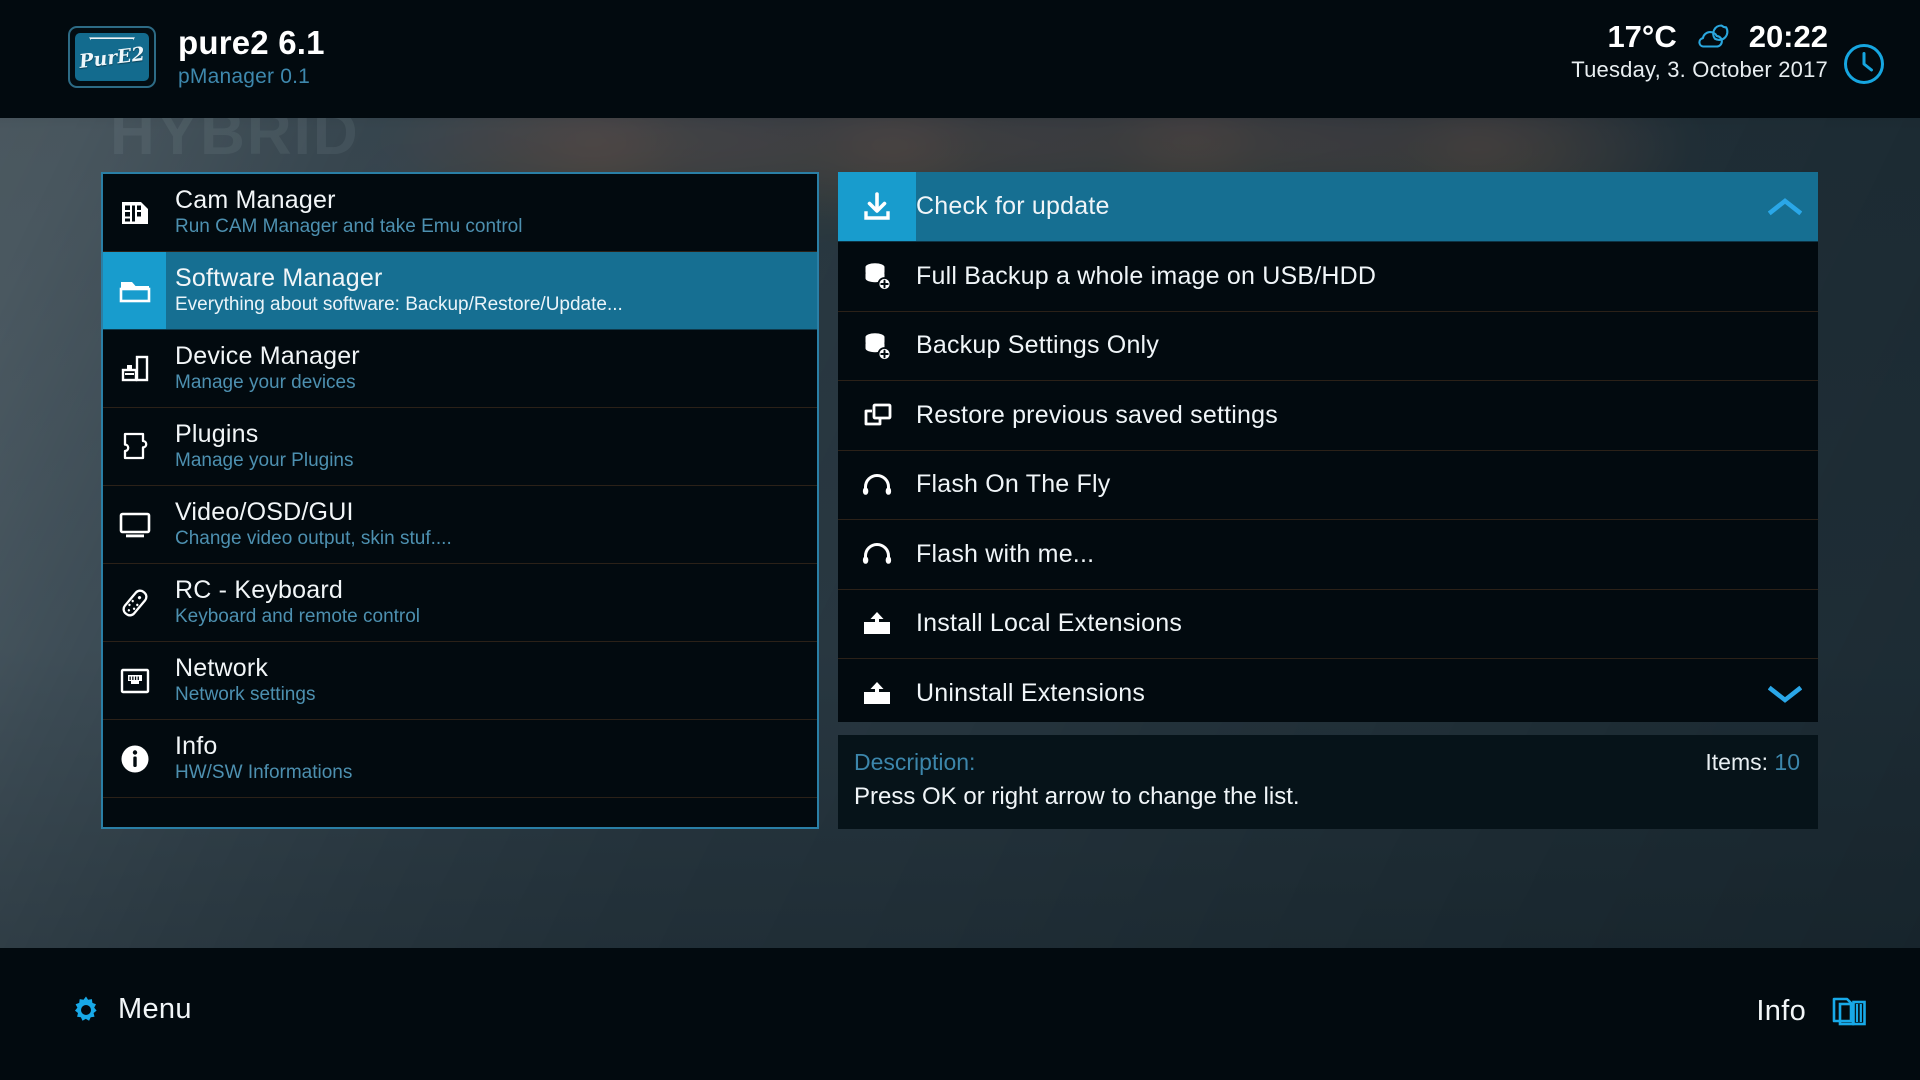  What do you see at coordinates (264, 773) in the screenshot?
I see `sidebar-item-subtitle: HW/SW Informations` at bounding box center [264, 773].